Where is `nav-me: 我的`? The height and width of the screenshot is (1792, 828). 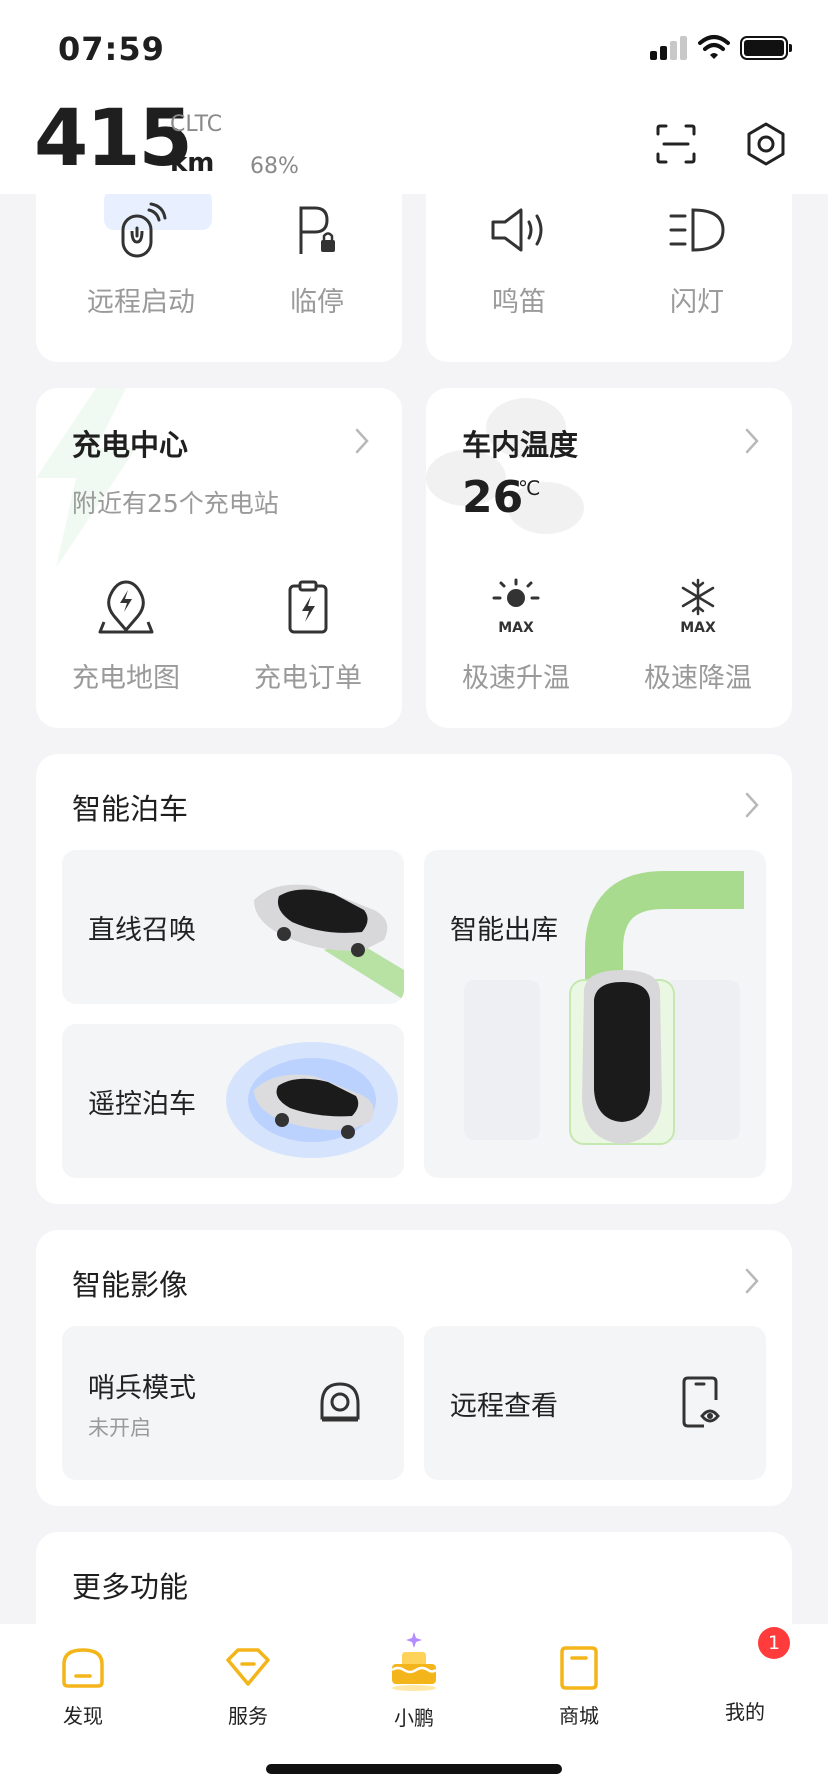
nav-me: 我的 is located at coordinates (745, 1684).